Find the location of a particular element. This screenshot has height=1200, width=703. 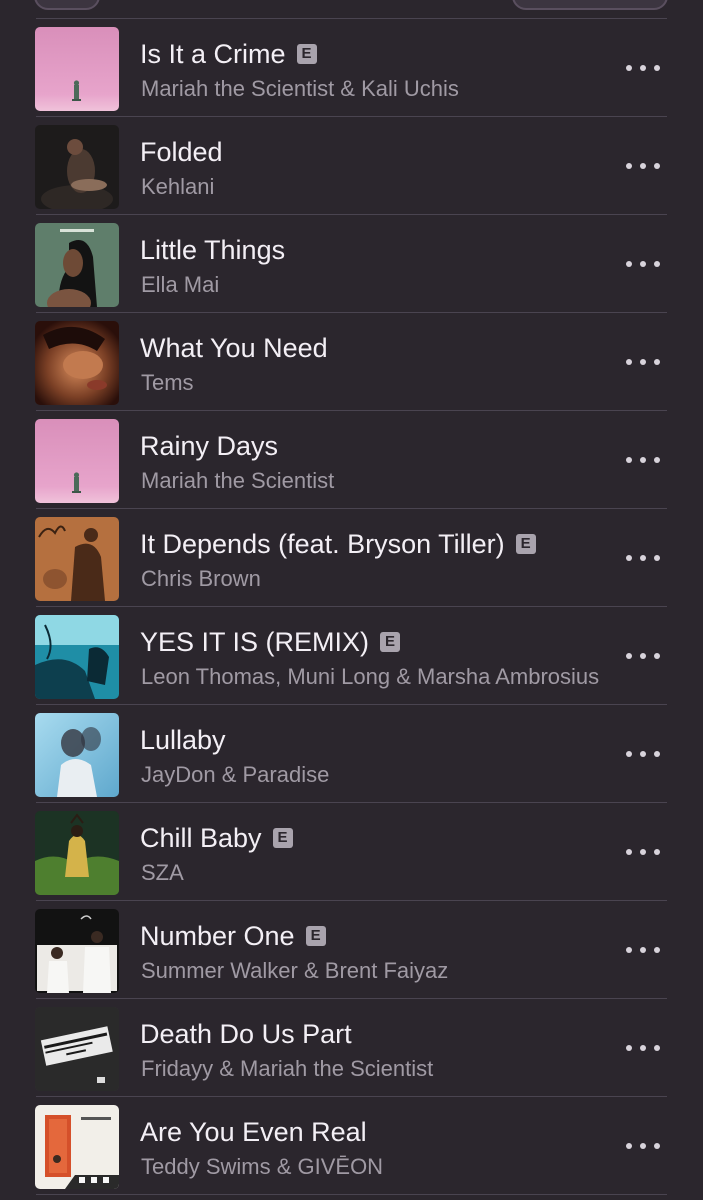

track-title: Rainy Days is located at coordinates (209, 446).